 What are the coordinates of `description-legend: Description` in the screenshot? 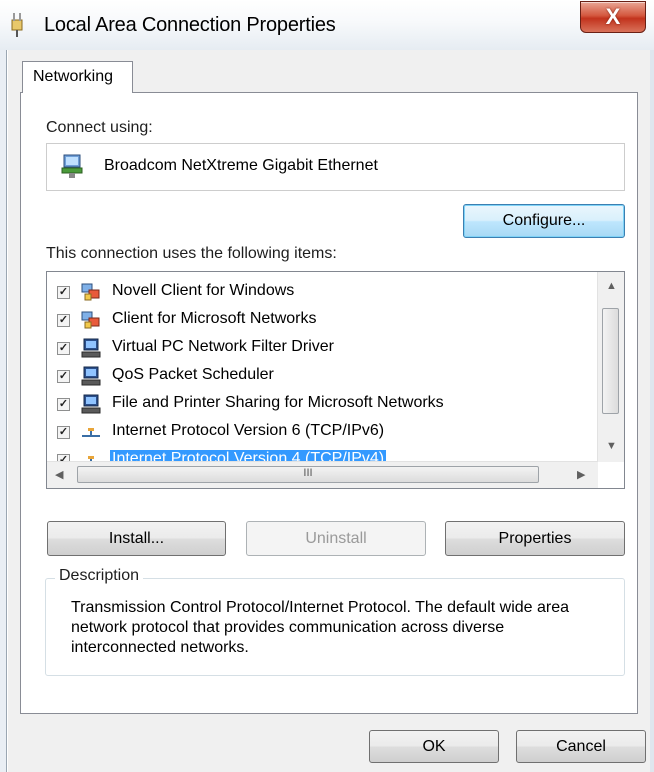 It's located at (99, 576).